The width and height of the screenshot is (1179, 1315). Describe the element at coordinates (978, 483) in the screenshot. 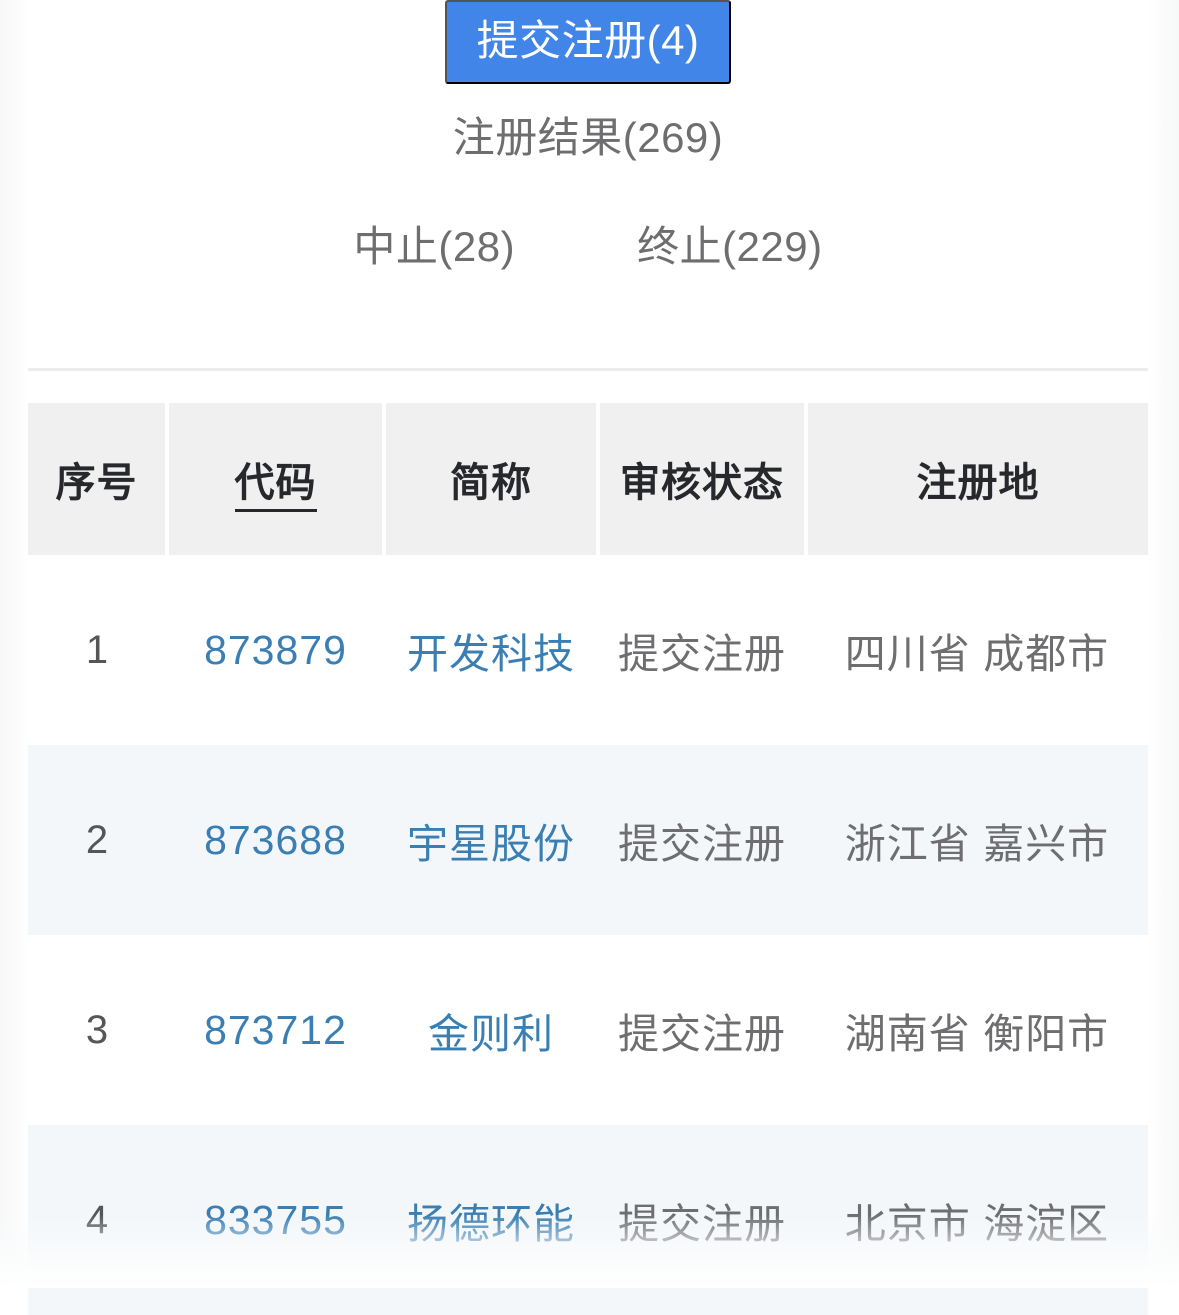

I see `column-header-region-label: 注册地` at that location.